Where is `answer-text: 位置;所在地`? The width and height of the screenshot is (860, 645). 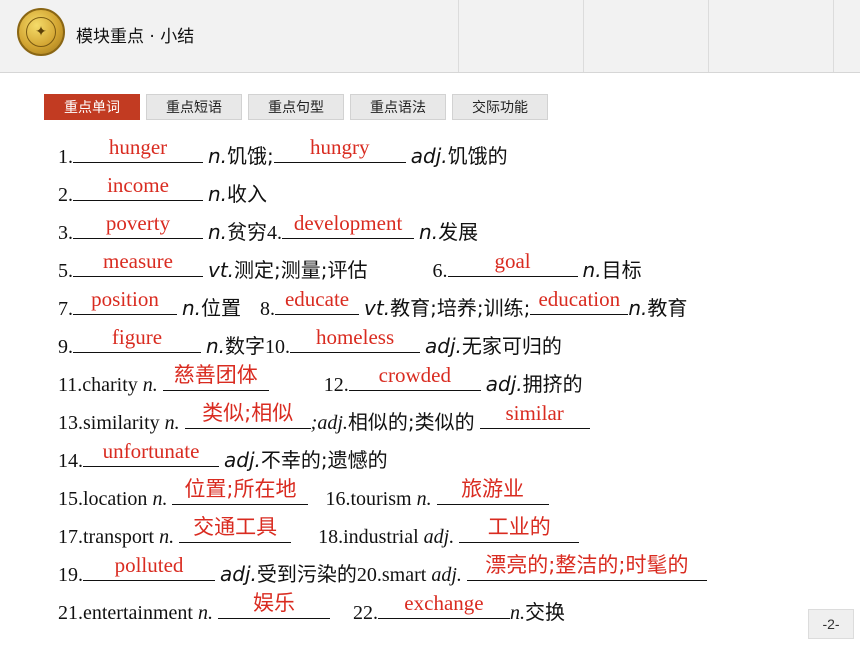 answer-text: 位置;所在地 is located at coordinates (240, 489).